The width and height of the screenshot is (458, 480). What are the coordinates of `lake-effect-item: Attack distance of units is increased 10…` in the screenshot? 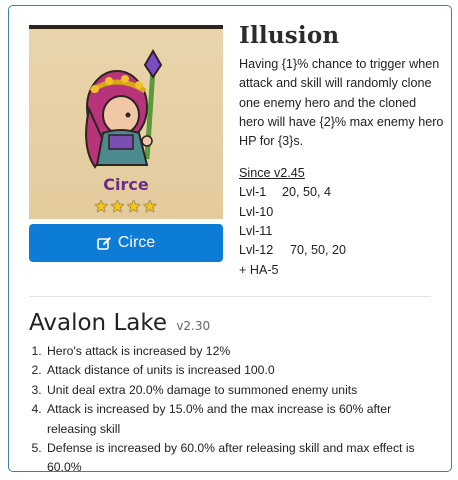 It's located at (242, 370).